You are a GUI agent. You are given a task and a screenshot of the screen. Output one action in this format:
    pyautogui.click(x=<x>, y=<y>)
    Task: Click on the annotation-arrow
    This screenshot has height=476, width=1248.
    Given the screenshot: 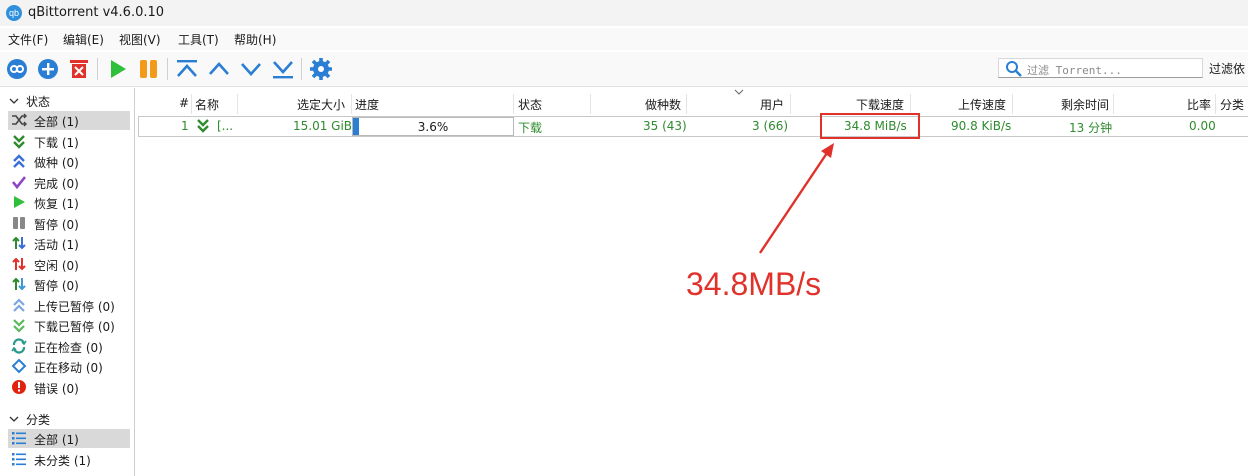 What is the action you would take?
    pyautogui.click(x=796, y=198)
    